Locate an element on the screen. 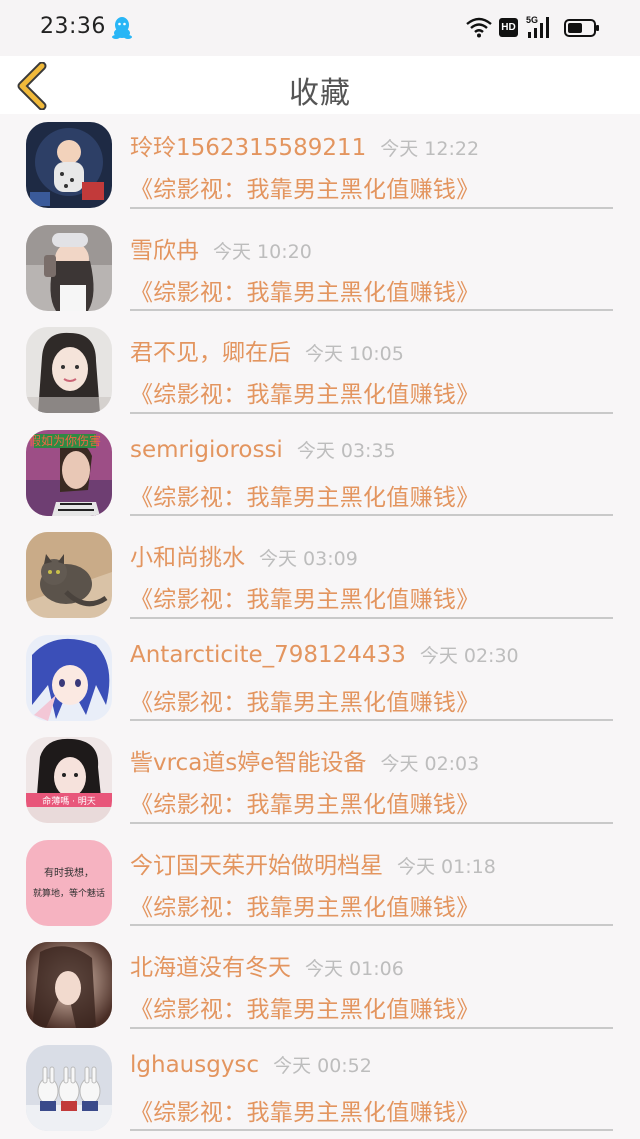 Image resolution: width=640 pixels, height=1139 pixels. list-item: 雪欣冉今天 10:20 《综影视：我靠男主黑化值赚钱》 is located at coordinates (320, 268).